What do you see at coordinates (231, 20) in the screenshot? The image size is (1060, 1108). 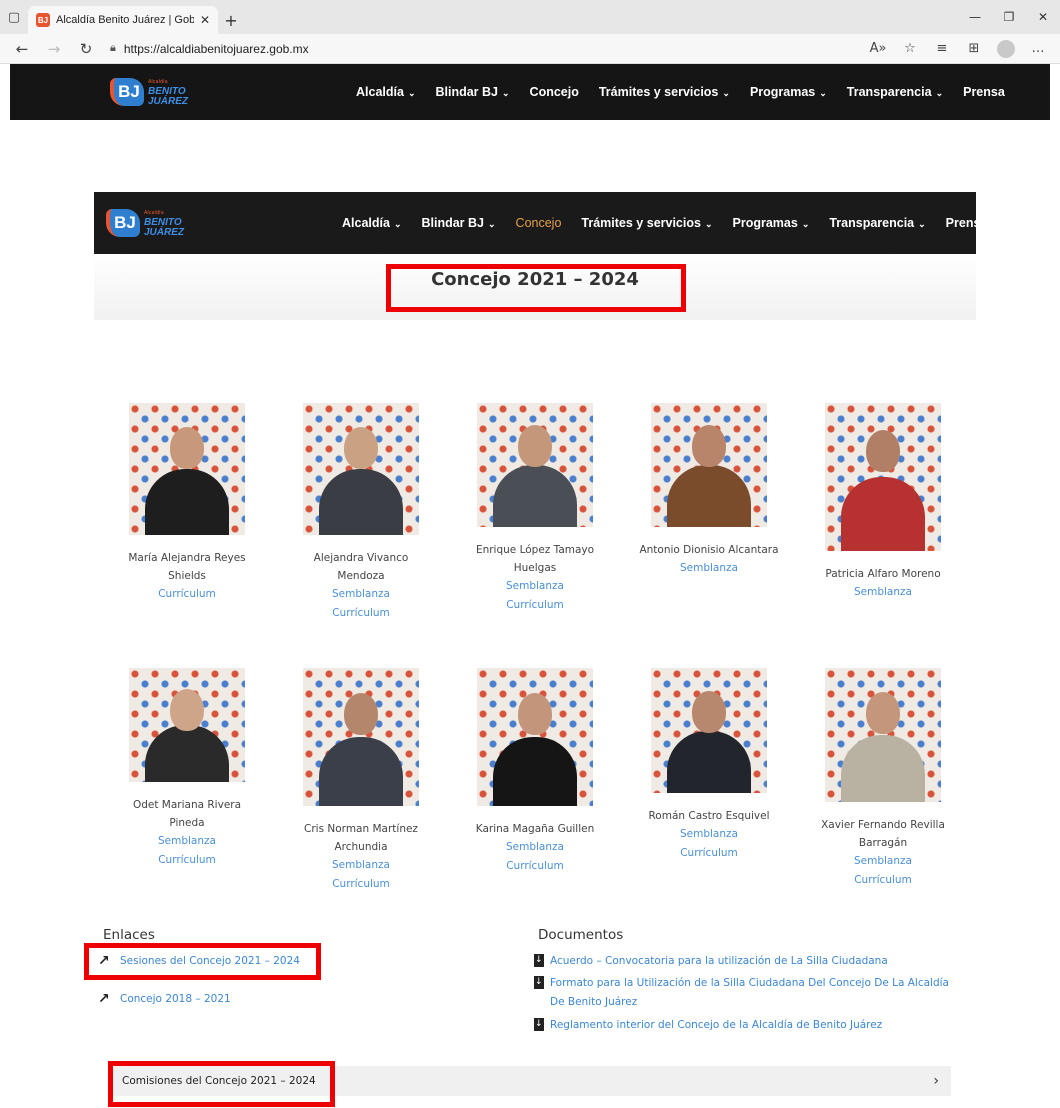 I see `new-tab-button: +` at bounding box center [231, 20].